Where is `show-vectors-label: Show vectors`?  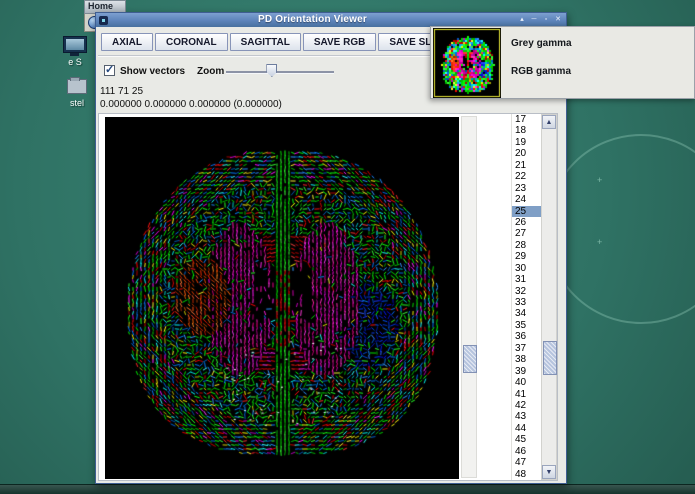 show-vectors-label: Show vectors is located at coordinates (153, 71).